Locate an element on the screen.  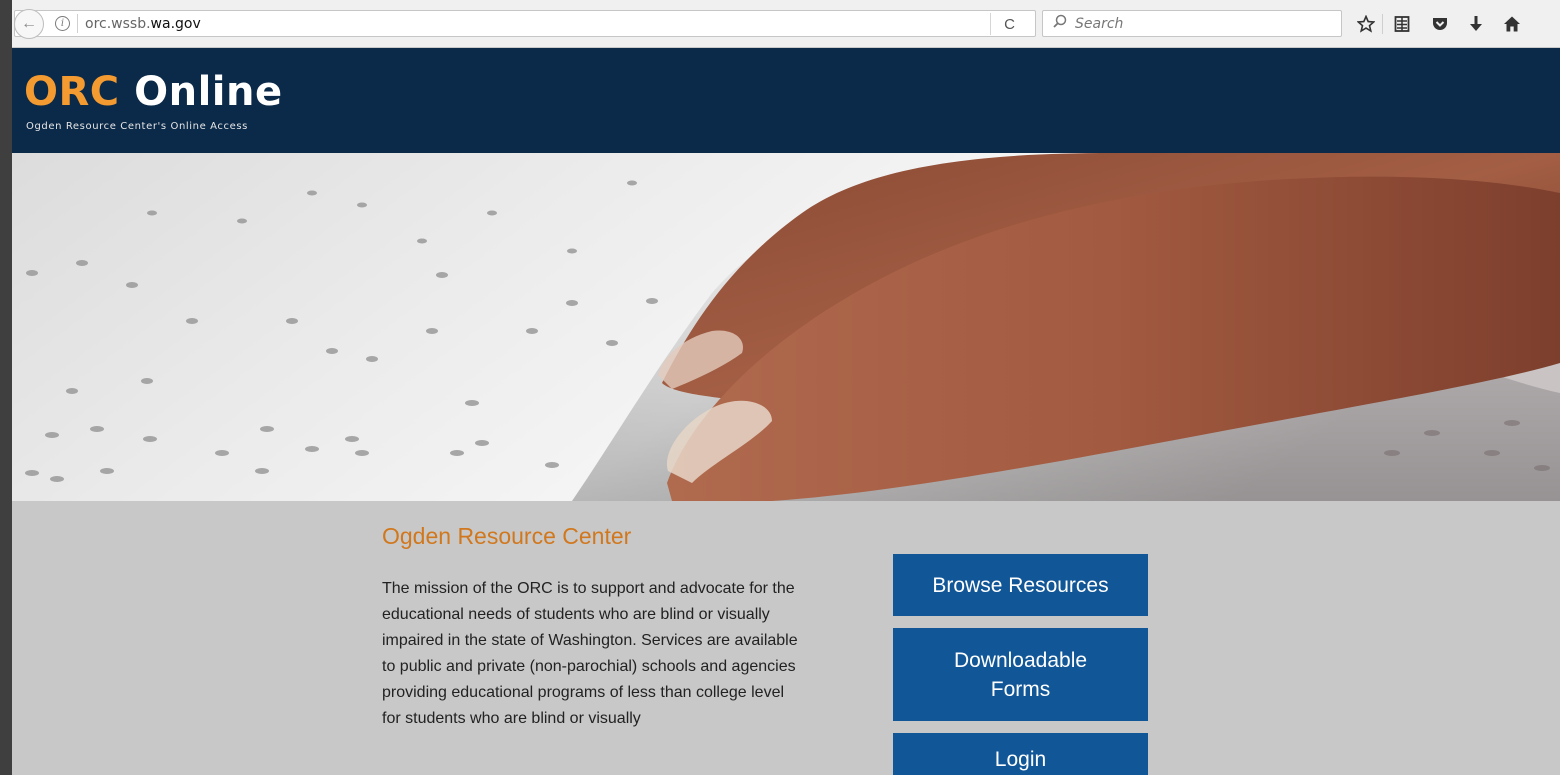
reload-icon: C is located at coordinates (1009, 24).